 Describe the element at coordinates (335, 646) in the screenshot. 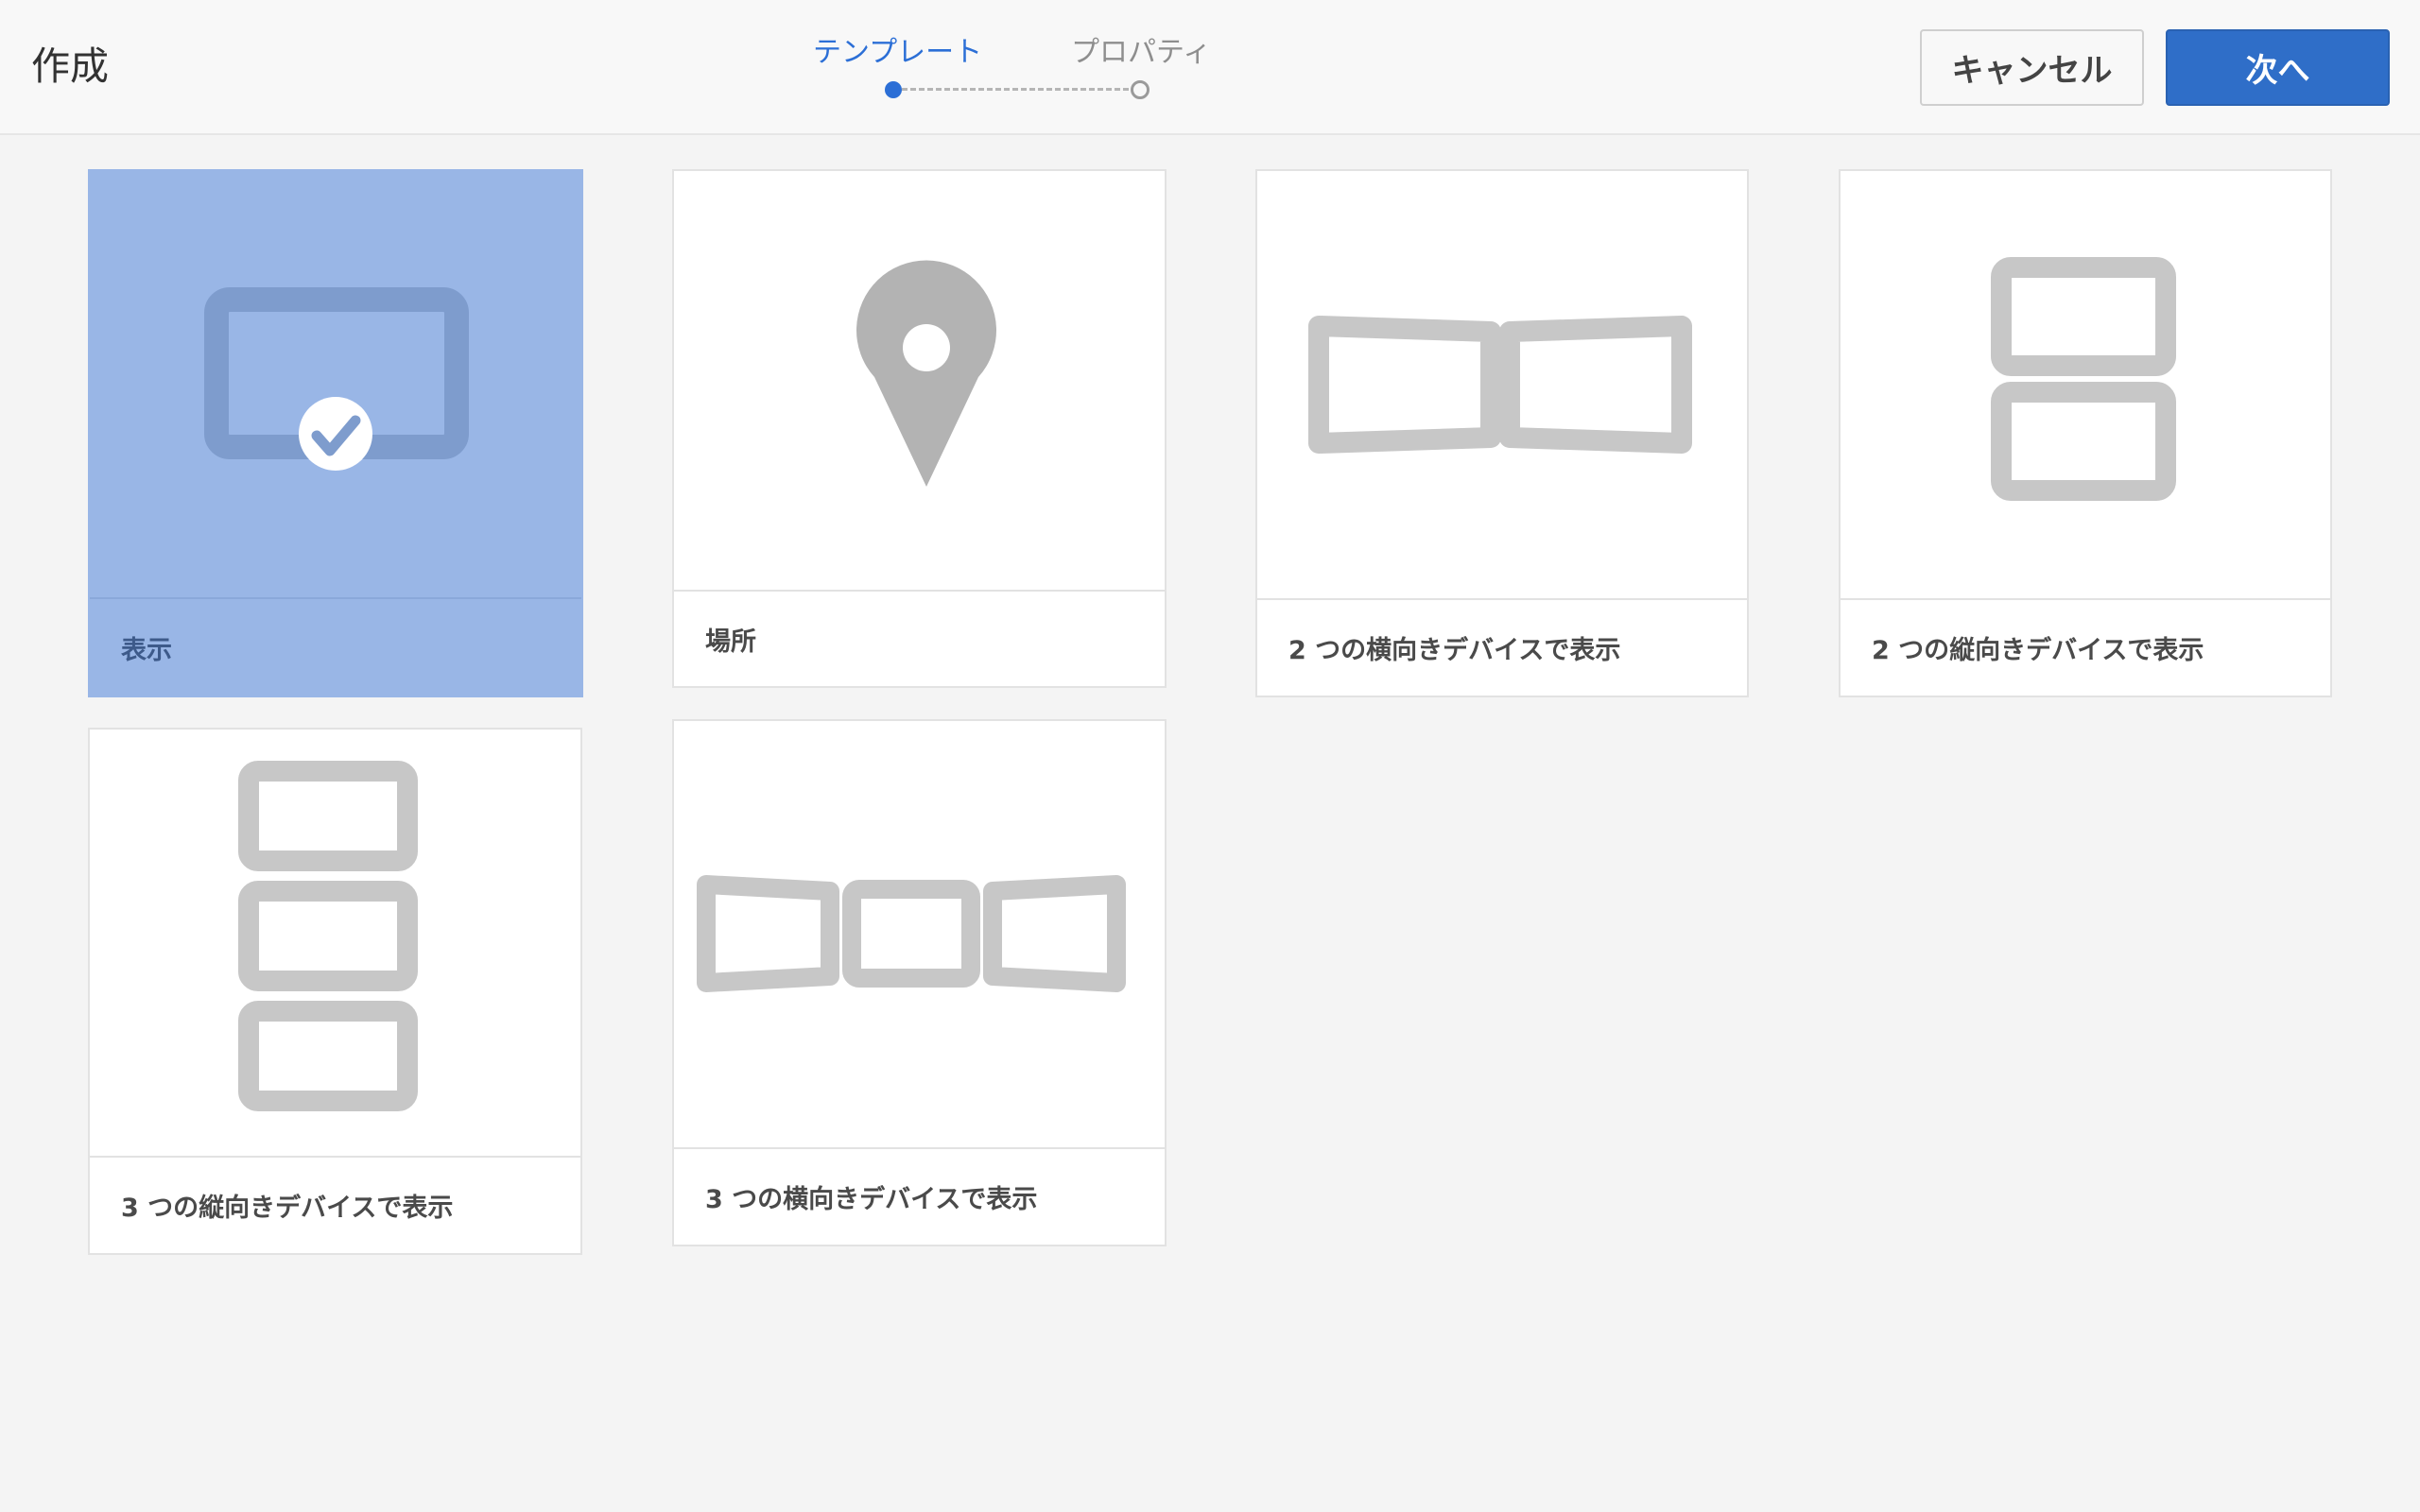

I see `template-card-label: 表示` at that location.